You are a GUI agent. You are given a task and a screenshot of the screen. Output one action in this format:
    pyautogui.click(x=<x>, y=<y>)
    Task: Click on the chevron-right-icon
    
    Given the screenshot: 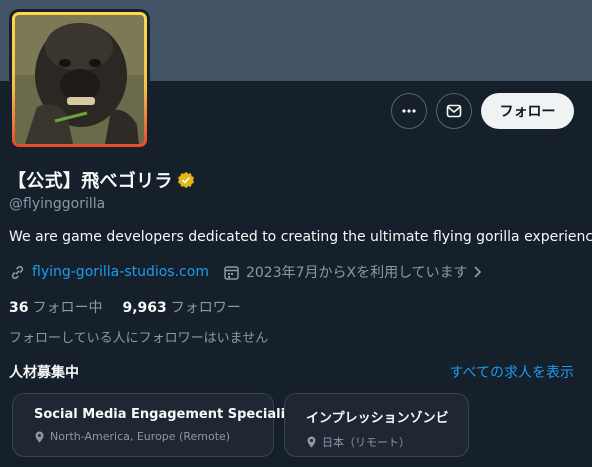 What is the action you would take?
    pyautogui.click(x=478, y=272)
    